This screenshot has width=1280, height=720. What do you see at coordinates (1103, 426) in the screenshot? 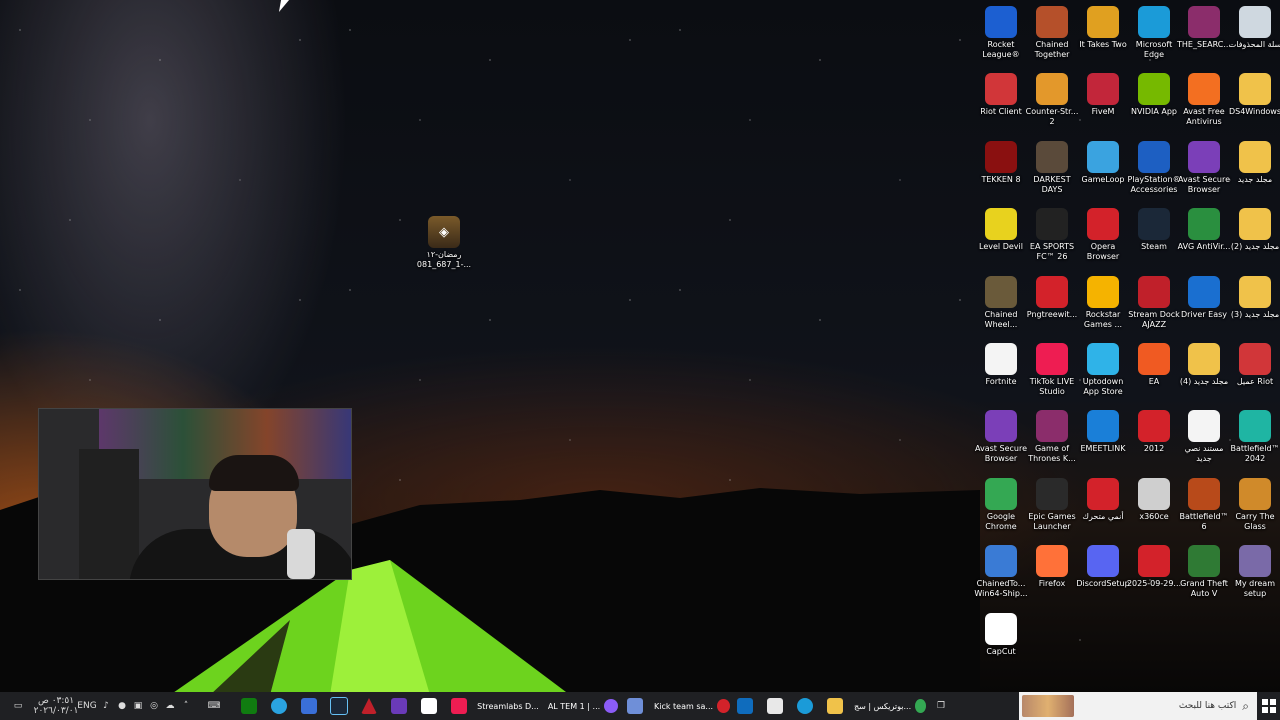
I see `emeetlink-icon` at bounding box center [1103, 426].